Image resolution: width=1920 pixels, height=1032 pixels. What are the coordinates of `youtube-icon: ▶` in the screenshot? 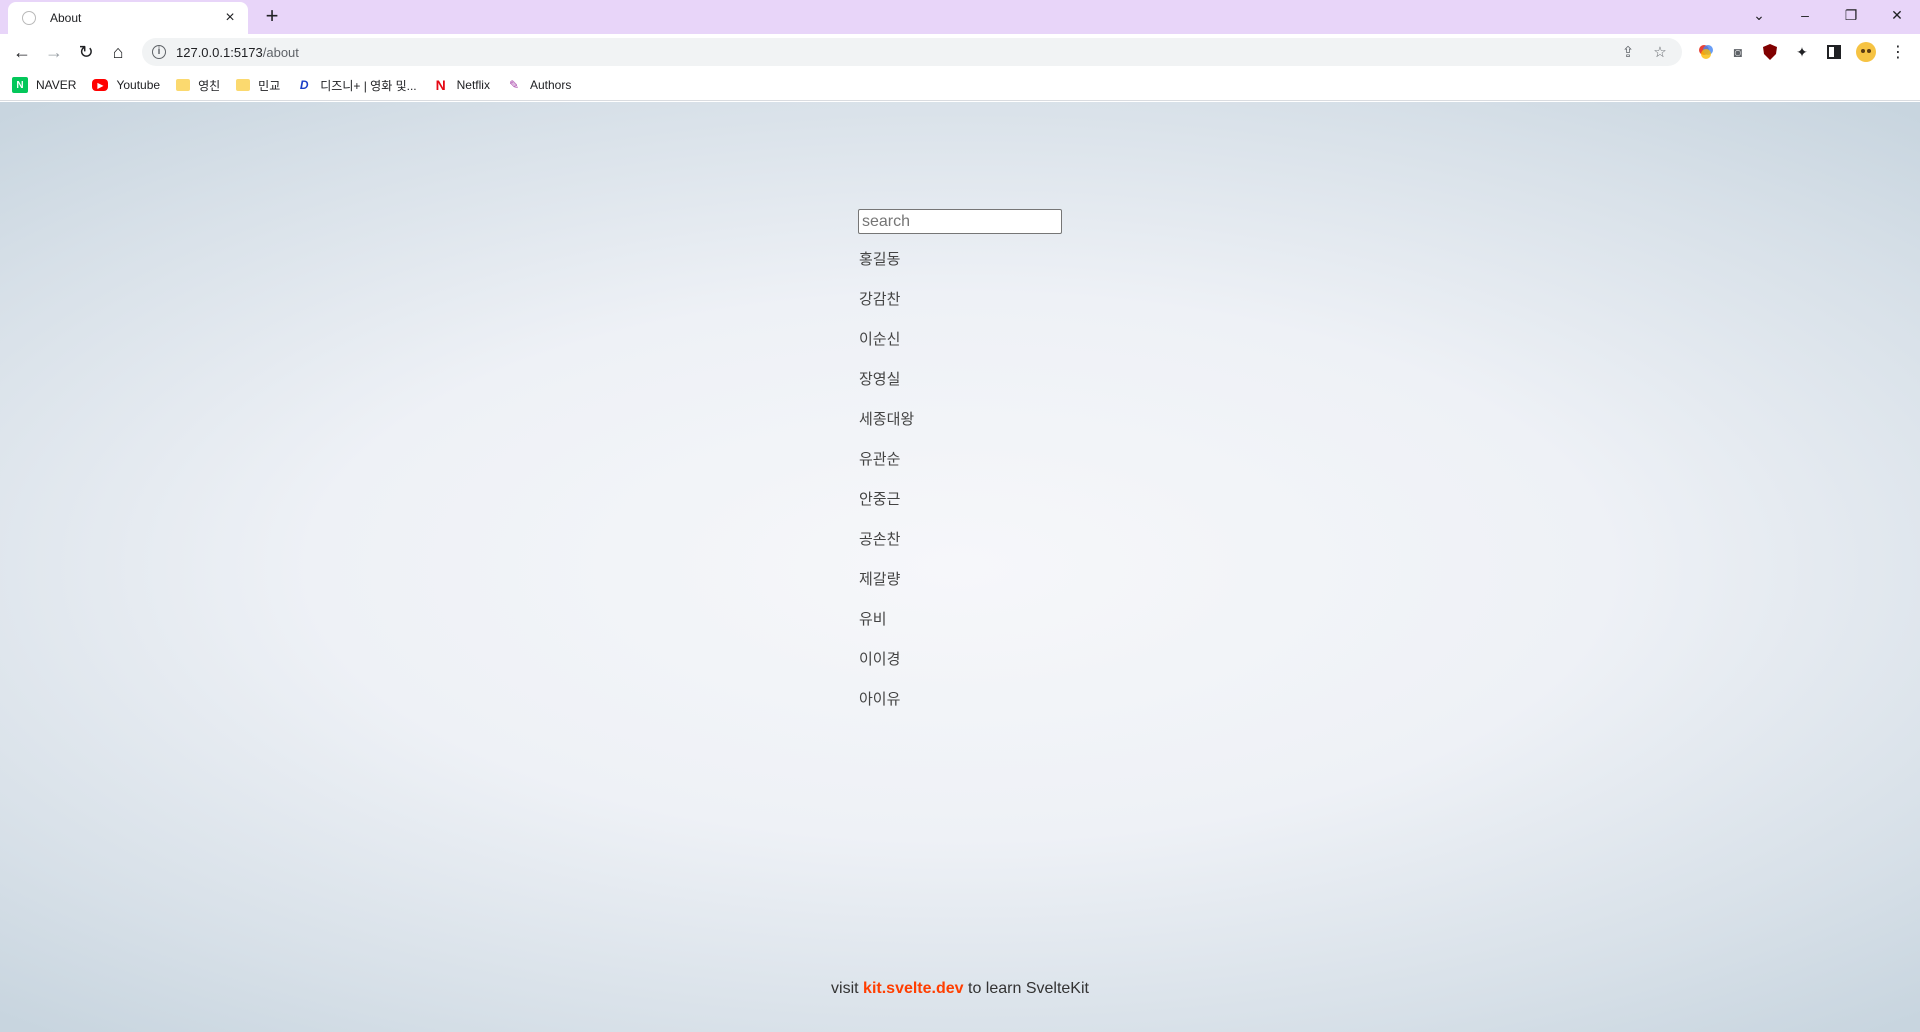 It's located at (100, 85).